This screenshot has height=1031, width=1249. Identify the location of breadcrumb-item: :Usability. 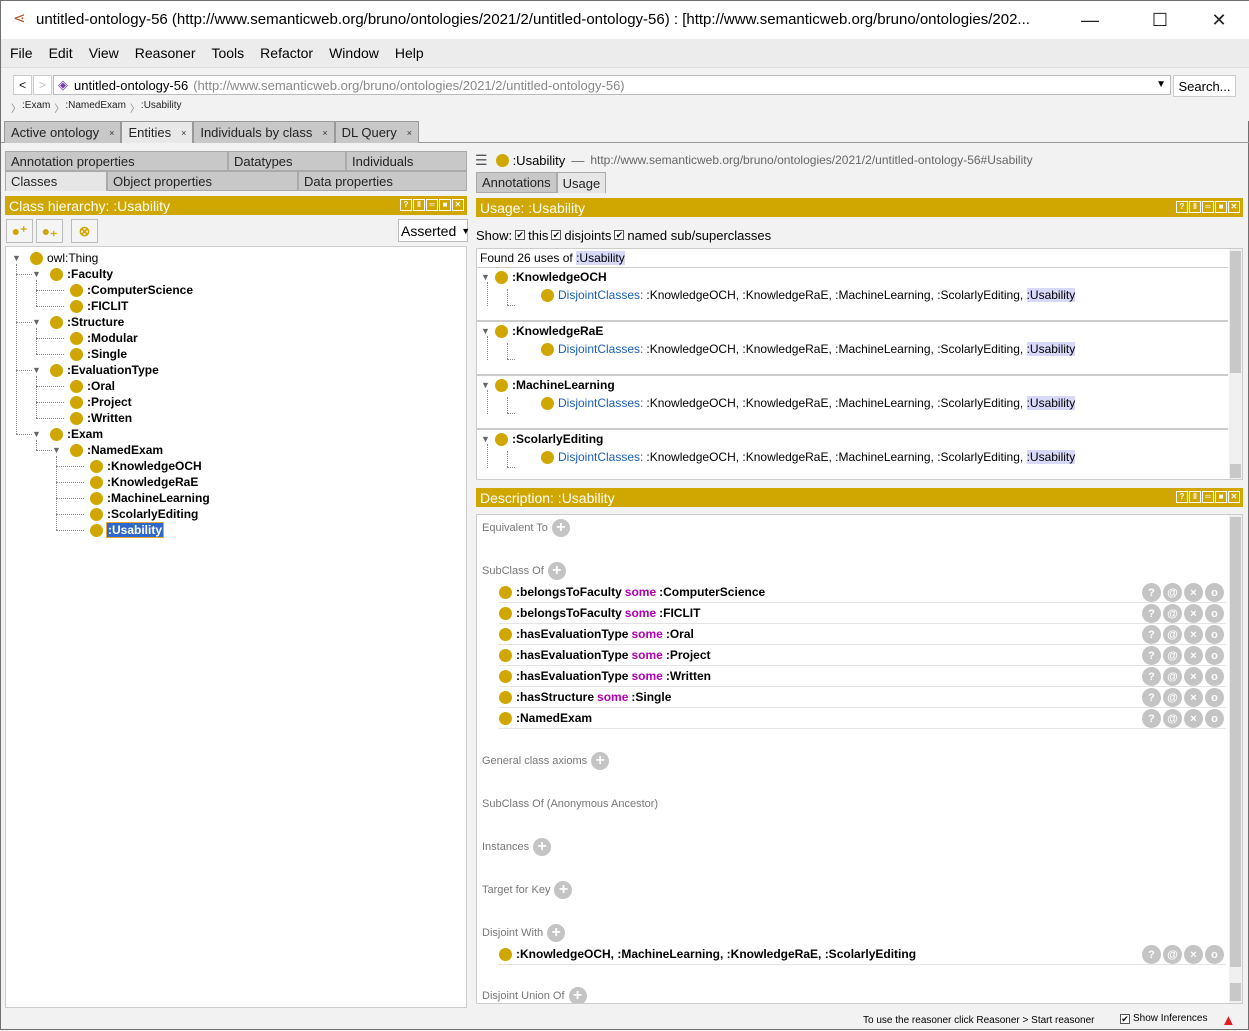
(161, 107).